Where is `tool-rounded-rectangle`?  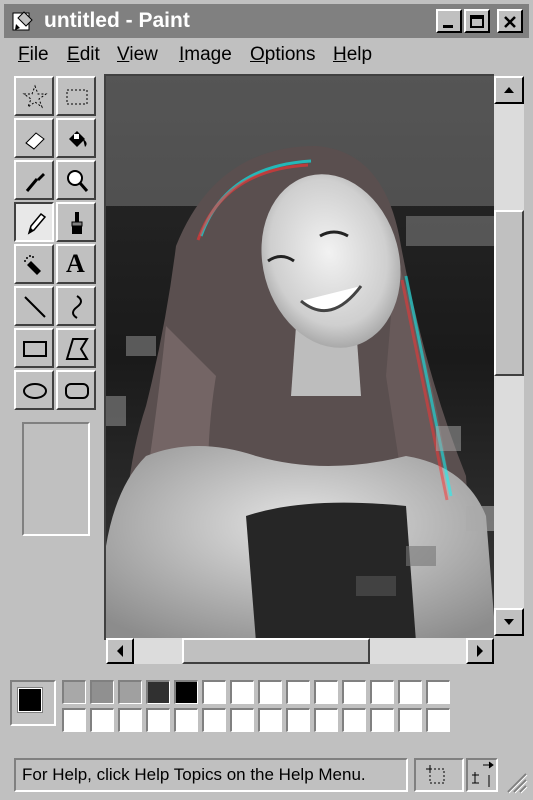 tool-rounded-rectangle is located at coordinates (76, 390).